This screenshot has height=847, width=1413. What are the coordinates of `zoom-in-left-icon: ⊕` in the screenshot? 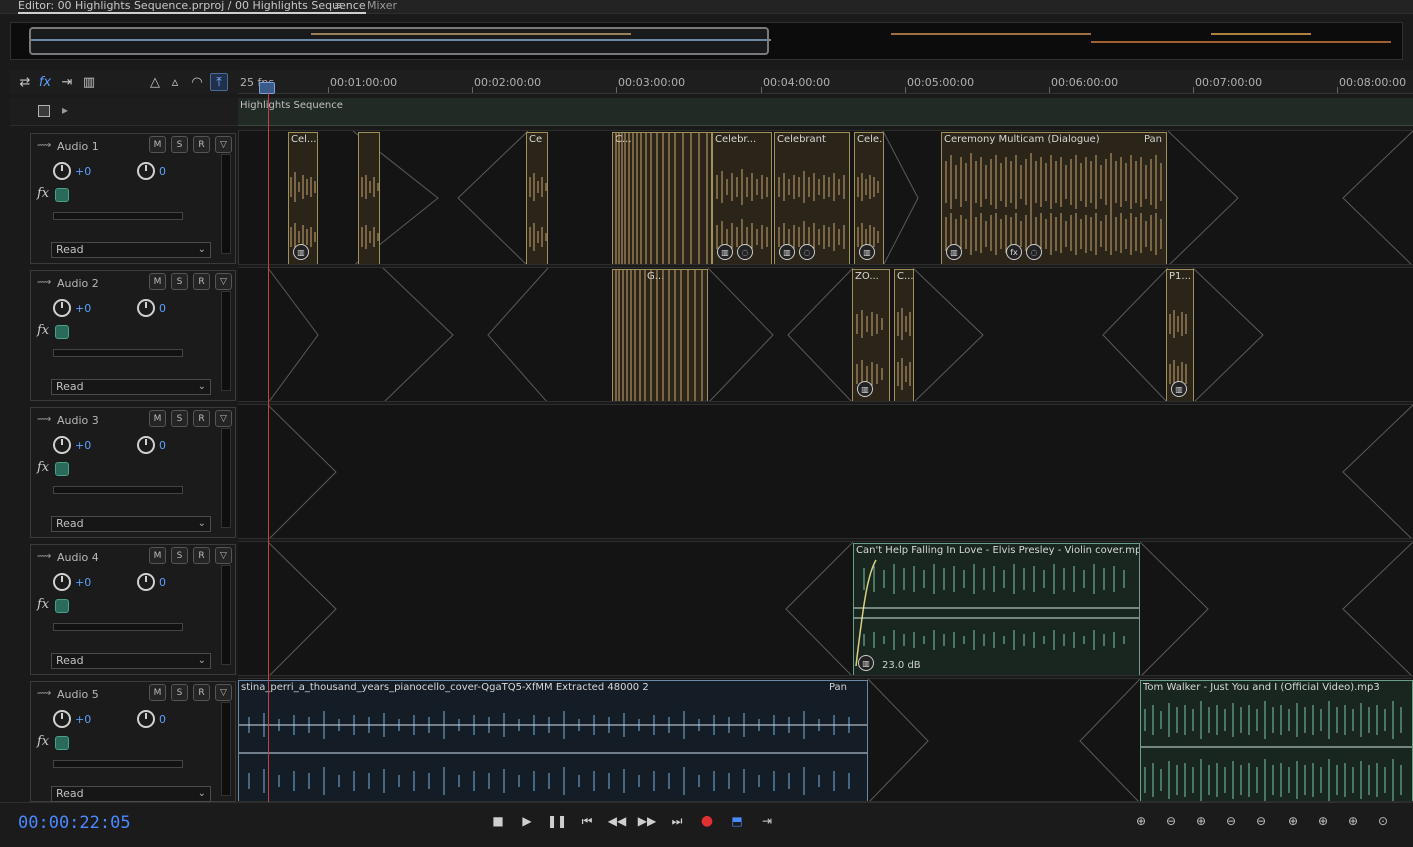 It's located at (1323, 821).